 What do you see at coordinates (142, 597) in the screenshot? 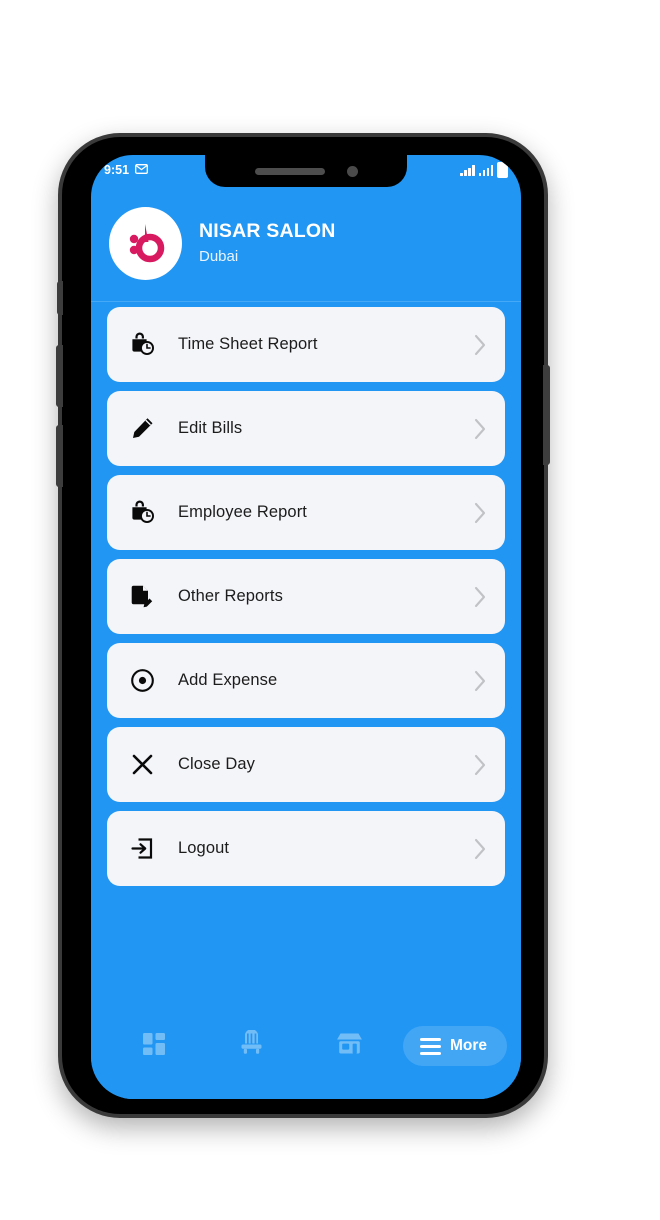
I see `document-edit-icon` at bounding box center [142, 597].